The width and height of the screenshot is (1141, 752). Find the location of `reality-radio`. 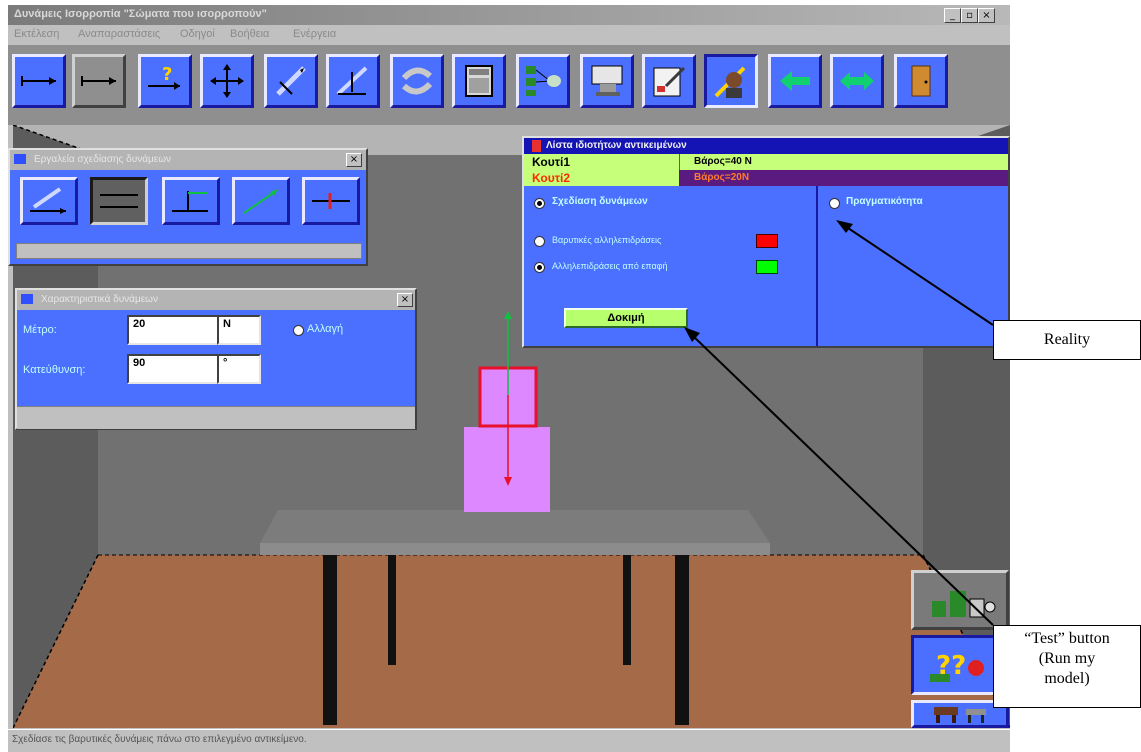

reality-radio is located at coordinates (834, 203).